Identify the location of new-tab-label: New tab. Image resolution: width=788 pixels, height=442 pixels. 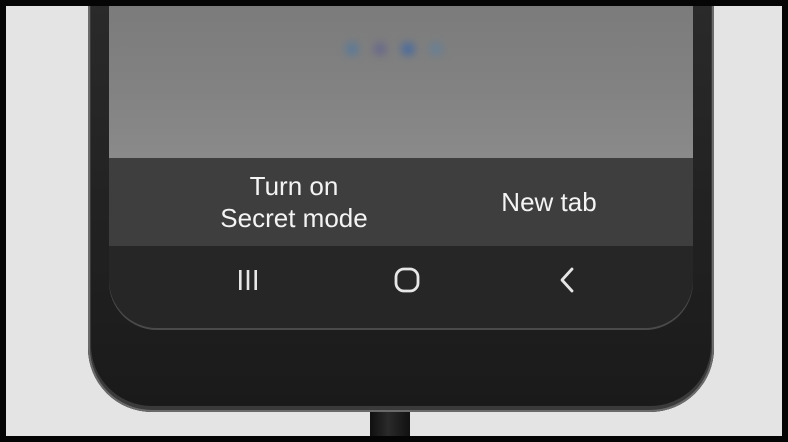
(549, 202).